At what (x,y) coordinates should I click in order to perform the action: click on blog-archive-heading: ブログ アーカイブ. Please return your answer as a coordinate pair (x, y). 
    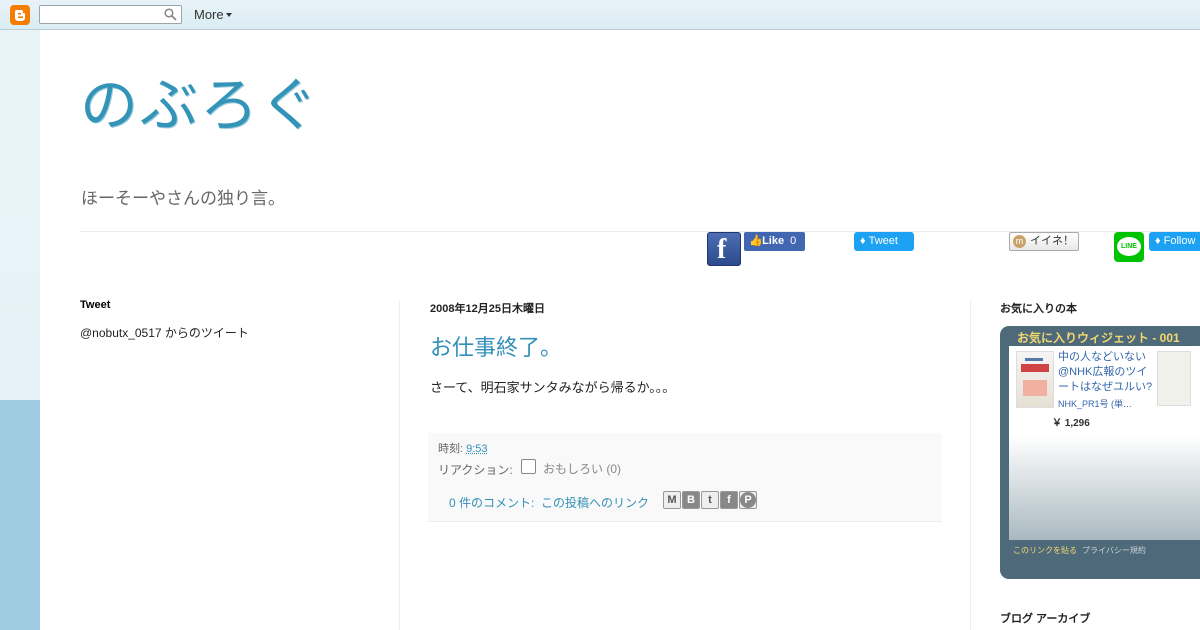
    Looking at the image, I should click on (1045, 619).